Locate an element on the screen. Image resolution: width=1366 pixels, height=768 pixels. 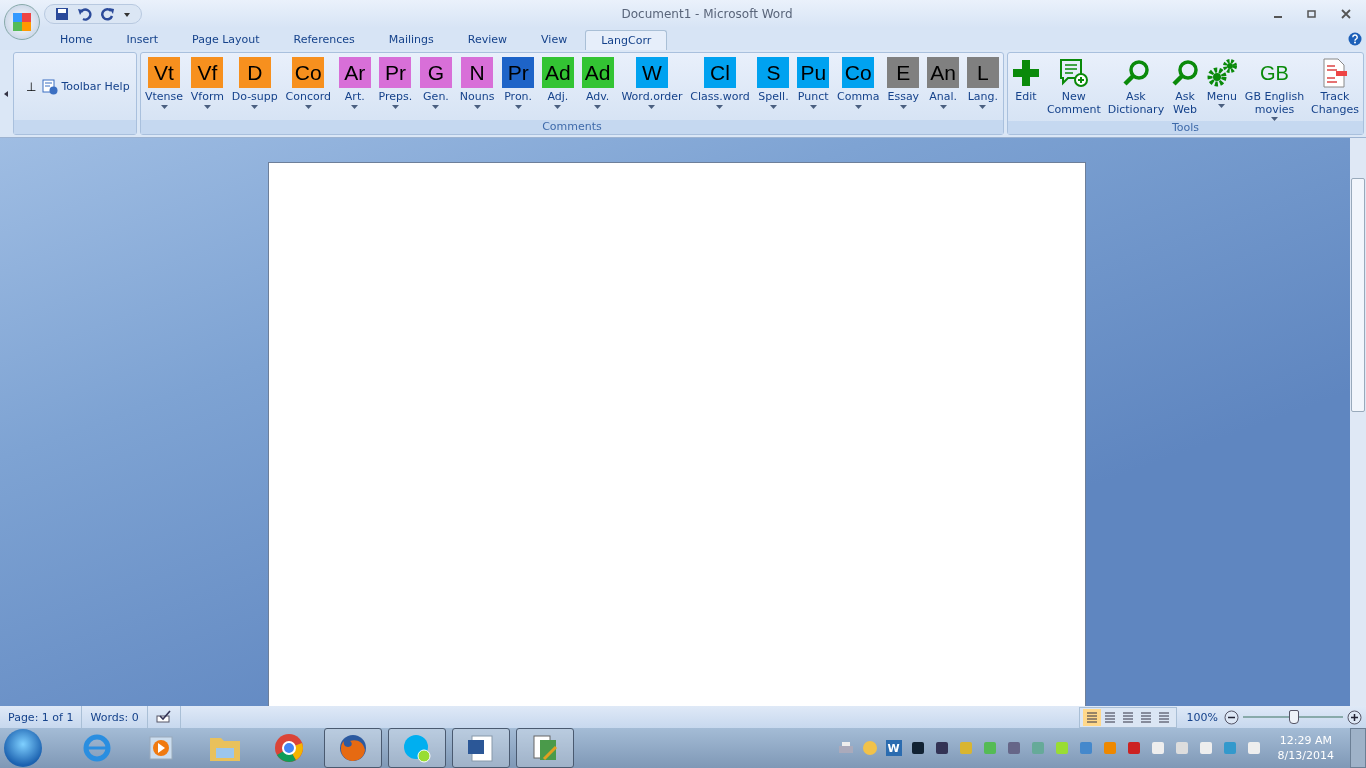
comment-color-tile: D is located at coordinates (254, 72).